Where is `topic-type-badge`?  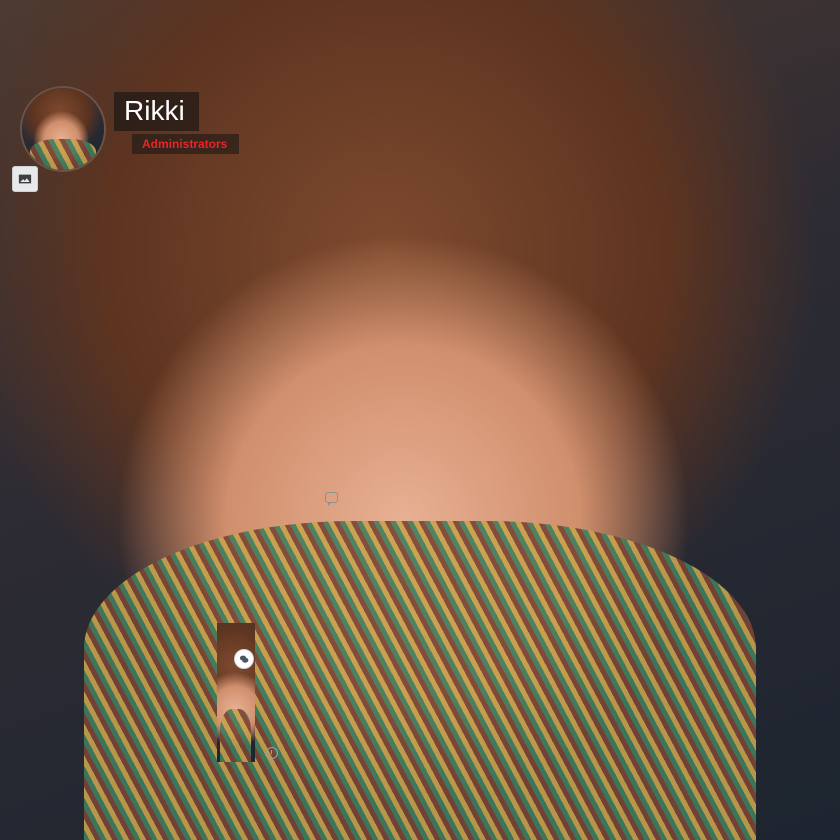
topic-type-badge is located at coordinates (243, 659).